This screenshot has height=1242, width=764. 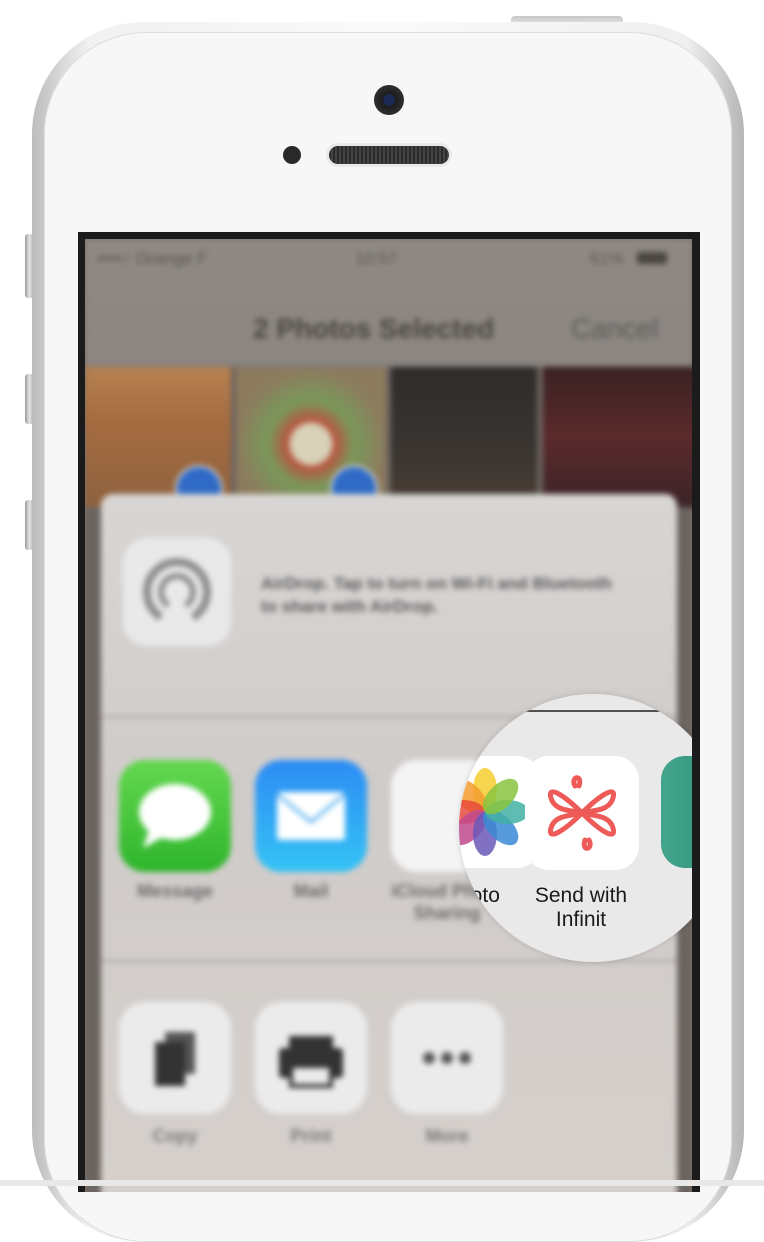 I want to click on action-label: Print, so click(x=311, y=1136).